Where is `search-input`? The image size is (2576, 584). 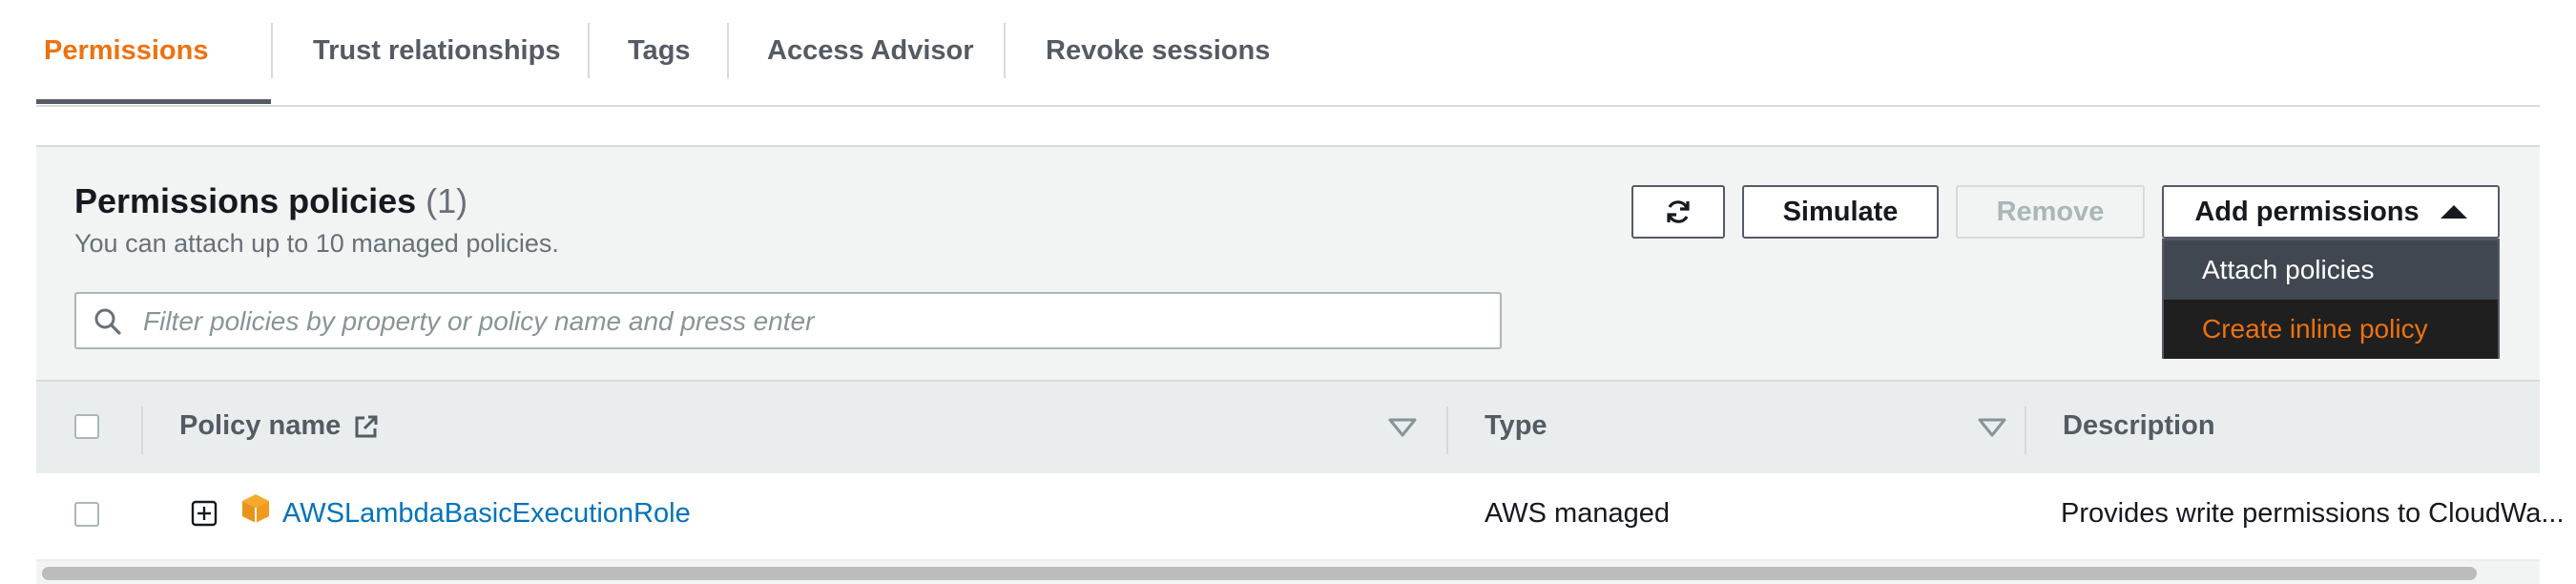 search-input is located at coordinates (811, 322).